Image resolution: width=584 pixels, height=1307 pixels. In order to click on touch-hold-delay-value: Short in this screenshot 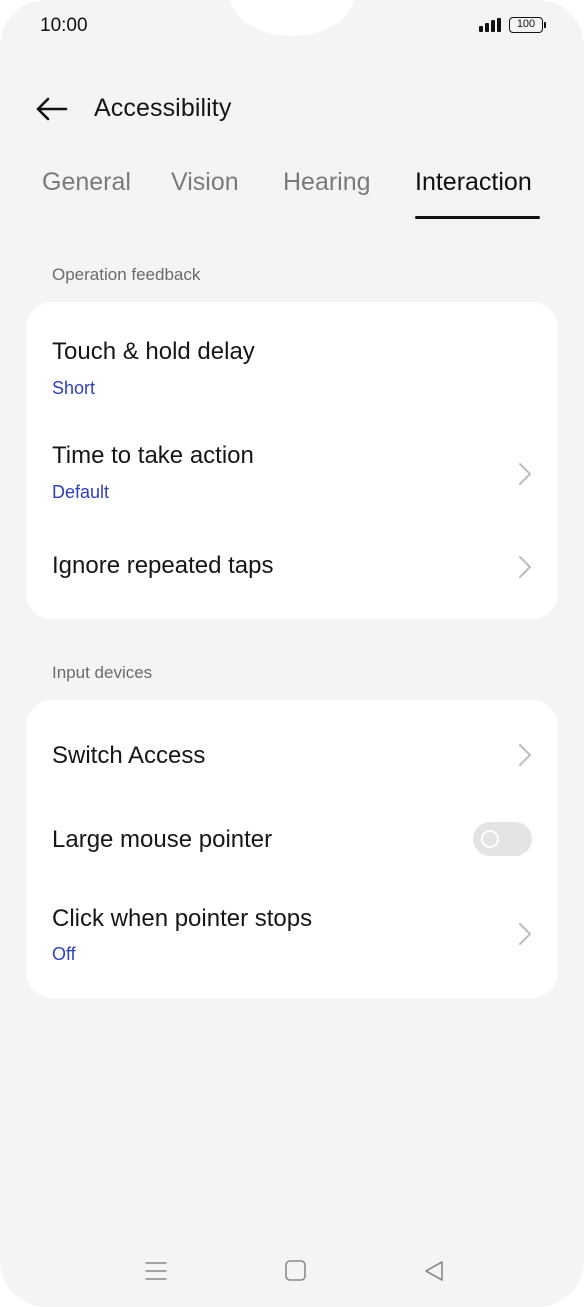, I will do `click(74, 388)`.